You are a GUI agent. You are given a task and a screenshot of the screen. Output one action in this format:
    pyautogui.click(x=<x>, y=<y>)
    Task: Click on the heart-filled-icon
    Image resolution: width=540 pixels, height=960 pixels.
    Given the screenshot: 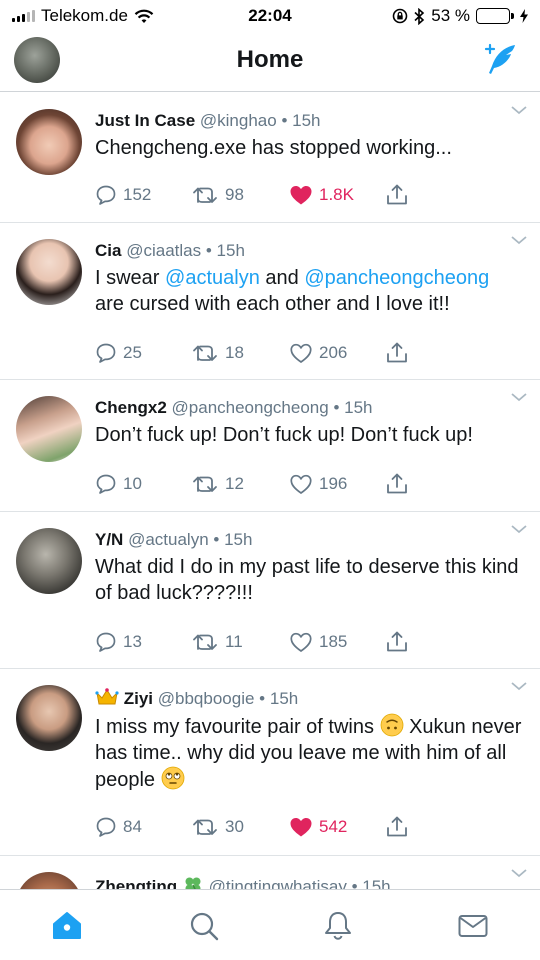 What is the action you would take?
    pyautogui.click(x=301, y=827)
    